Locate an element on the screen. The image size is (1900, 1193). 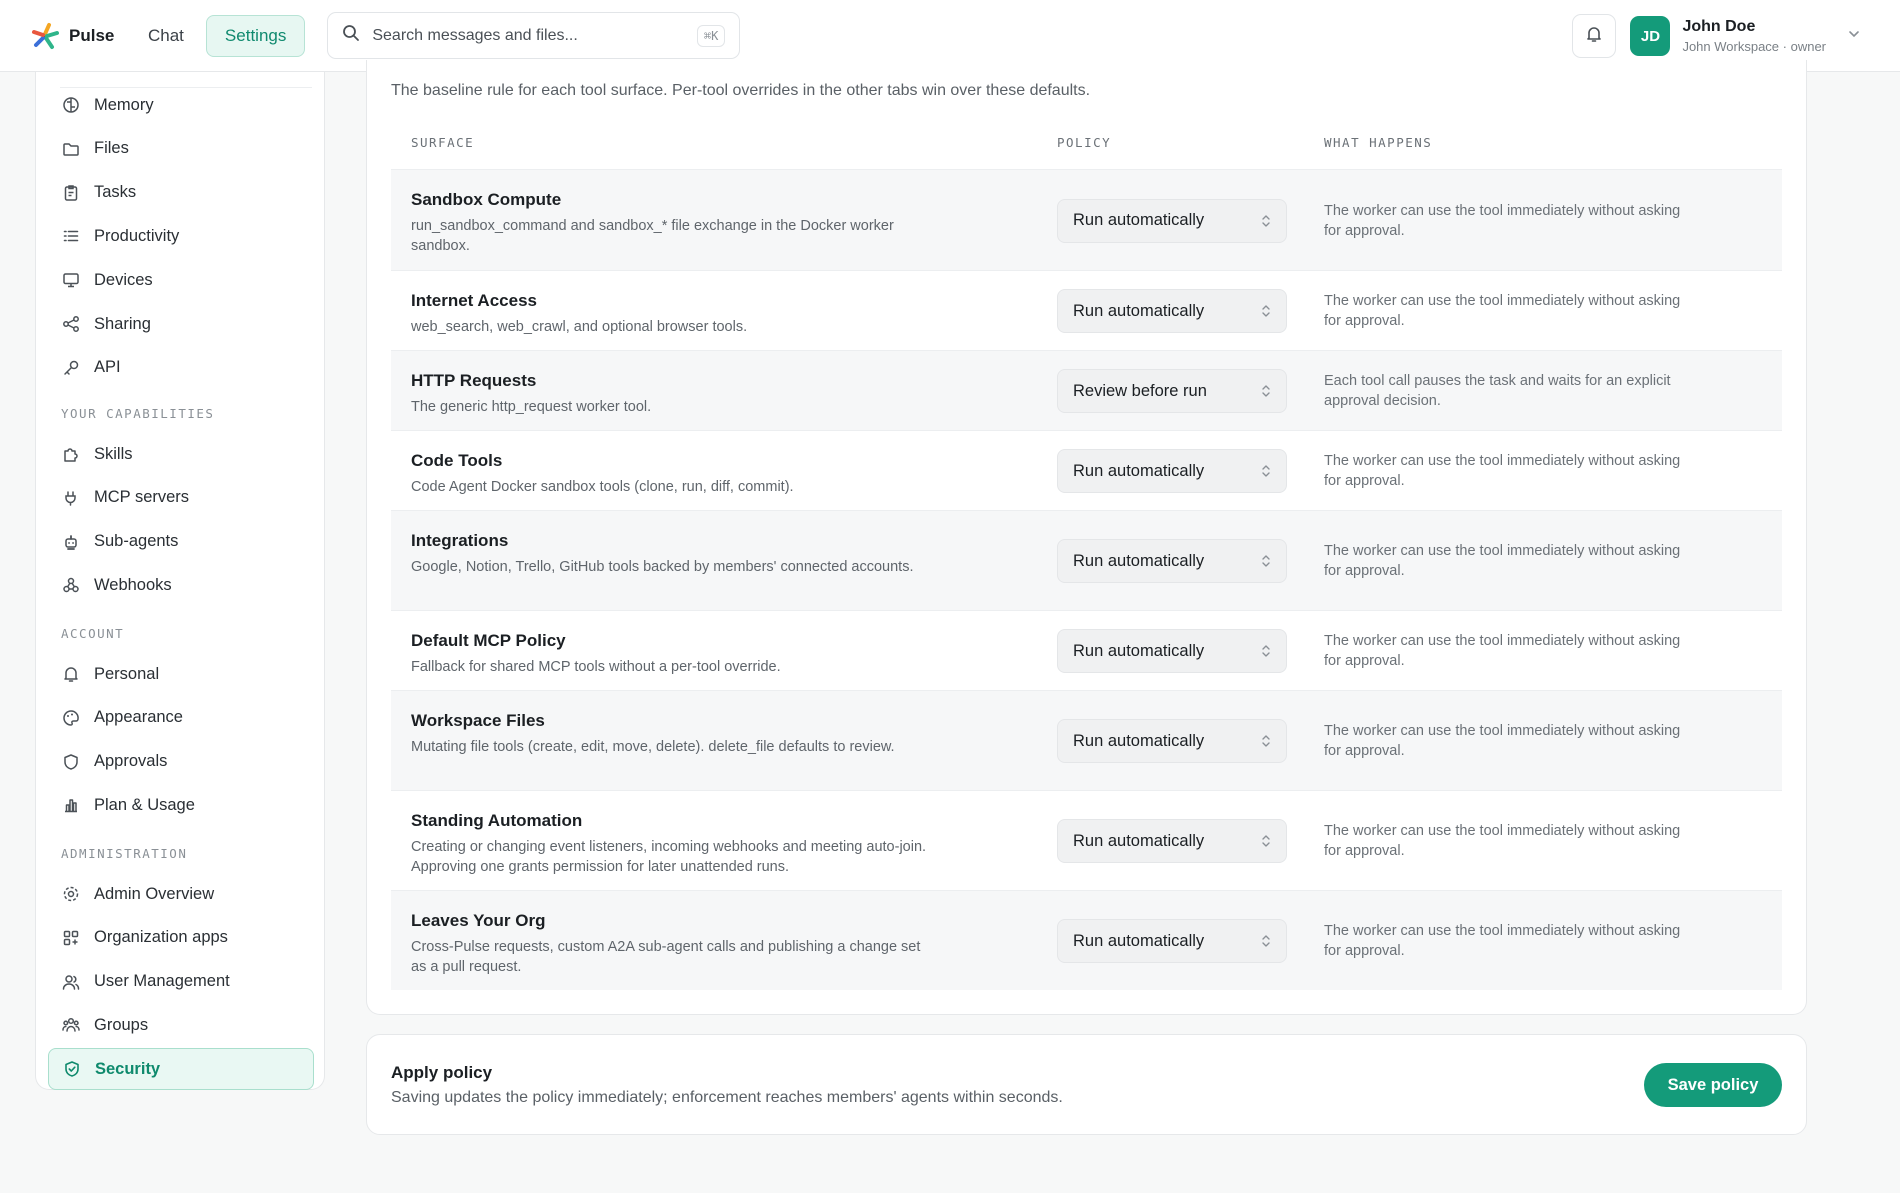
sidebar-item-api: API is located at coordinates (181, 368).